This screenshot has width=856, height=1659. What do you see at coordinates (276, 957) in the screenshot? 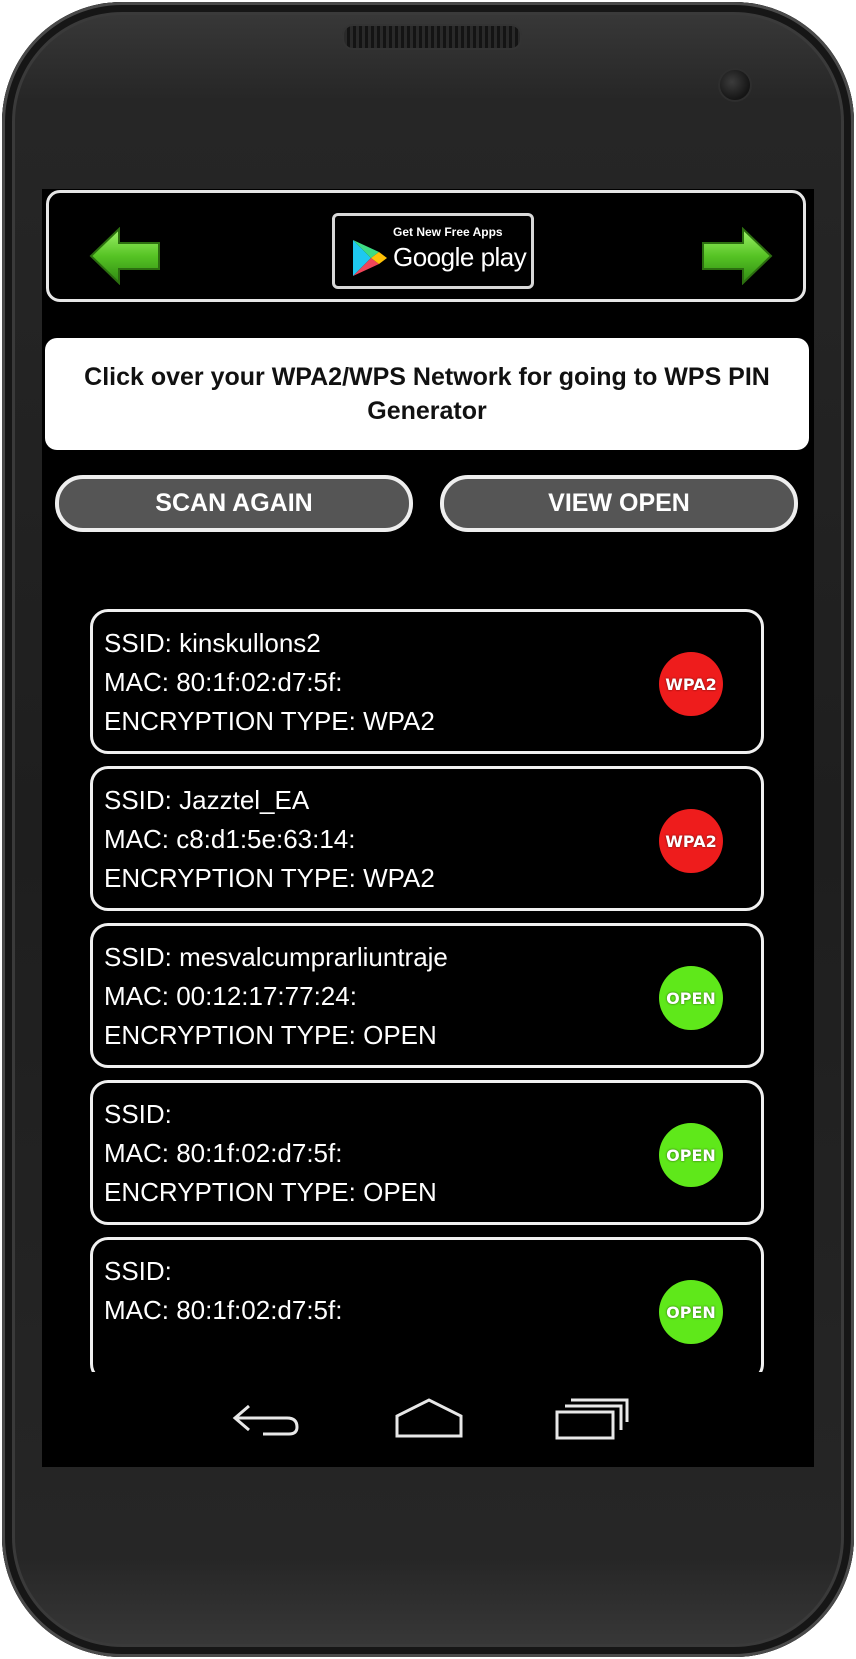
I see `network-ssid: SSID: mesvalcumprarliuntraje` at bounding box center [276, 957].